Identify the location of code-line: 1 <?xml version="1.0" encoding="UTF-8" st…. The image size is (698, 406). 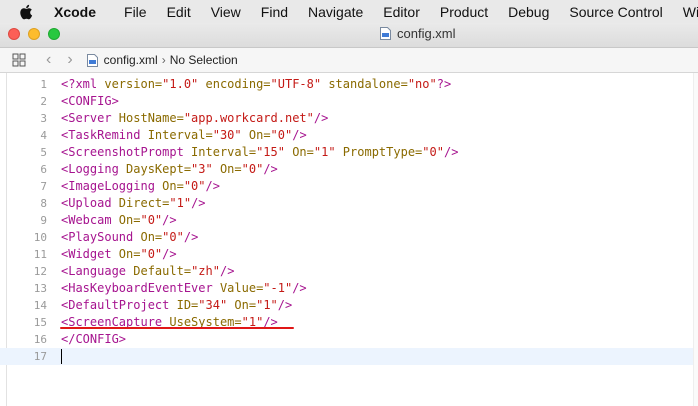
(346, 84).